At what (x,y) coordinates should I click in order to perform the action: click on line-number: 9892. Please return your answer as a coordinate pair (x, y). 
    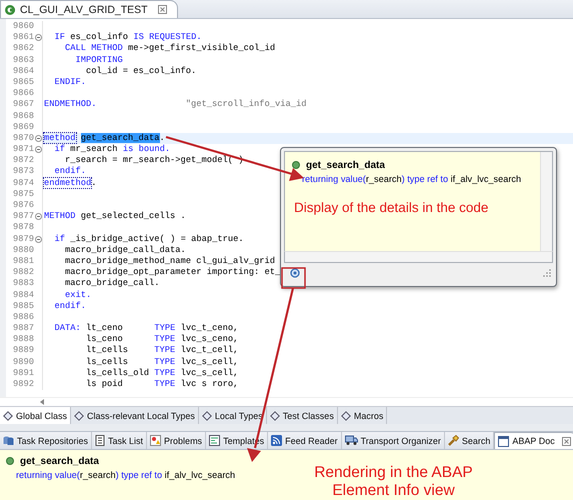
    Looking at the image, I should click on (23, 384).